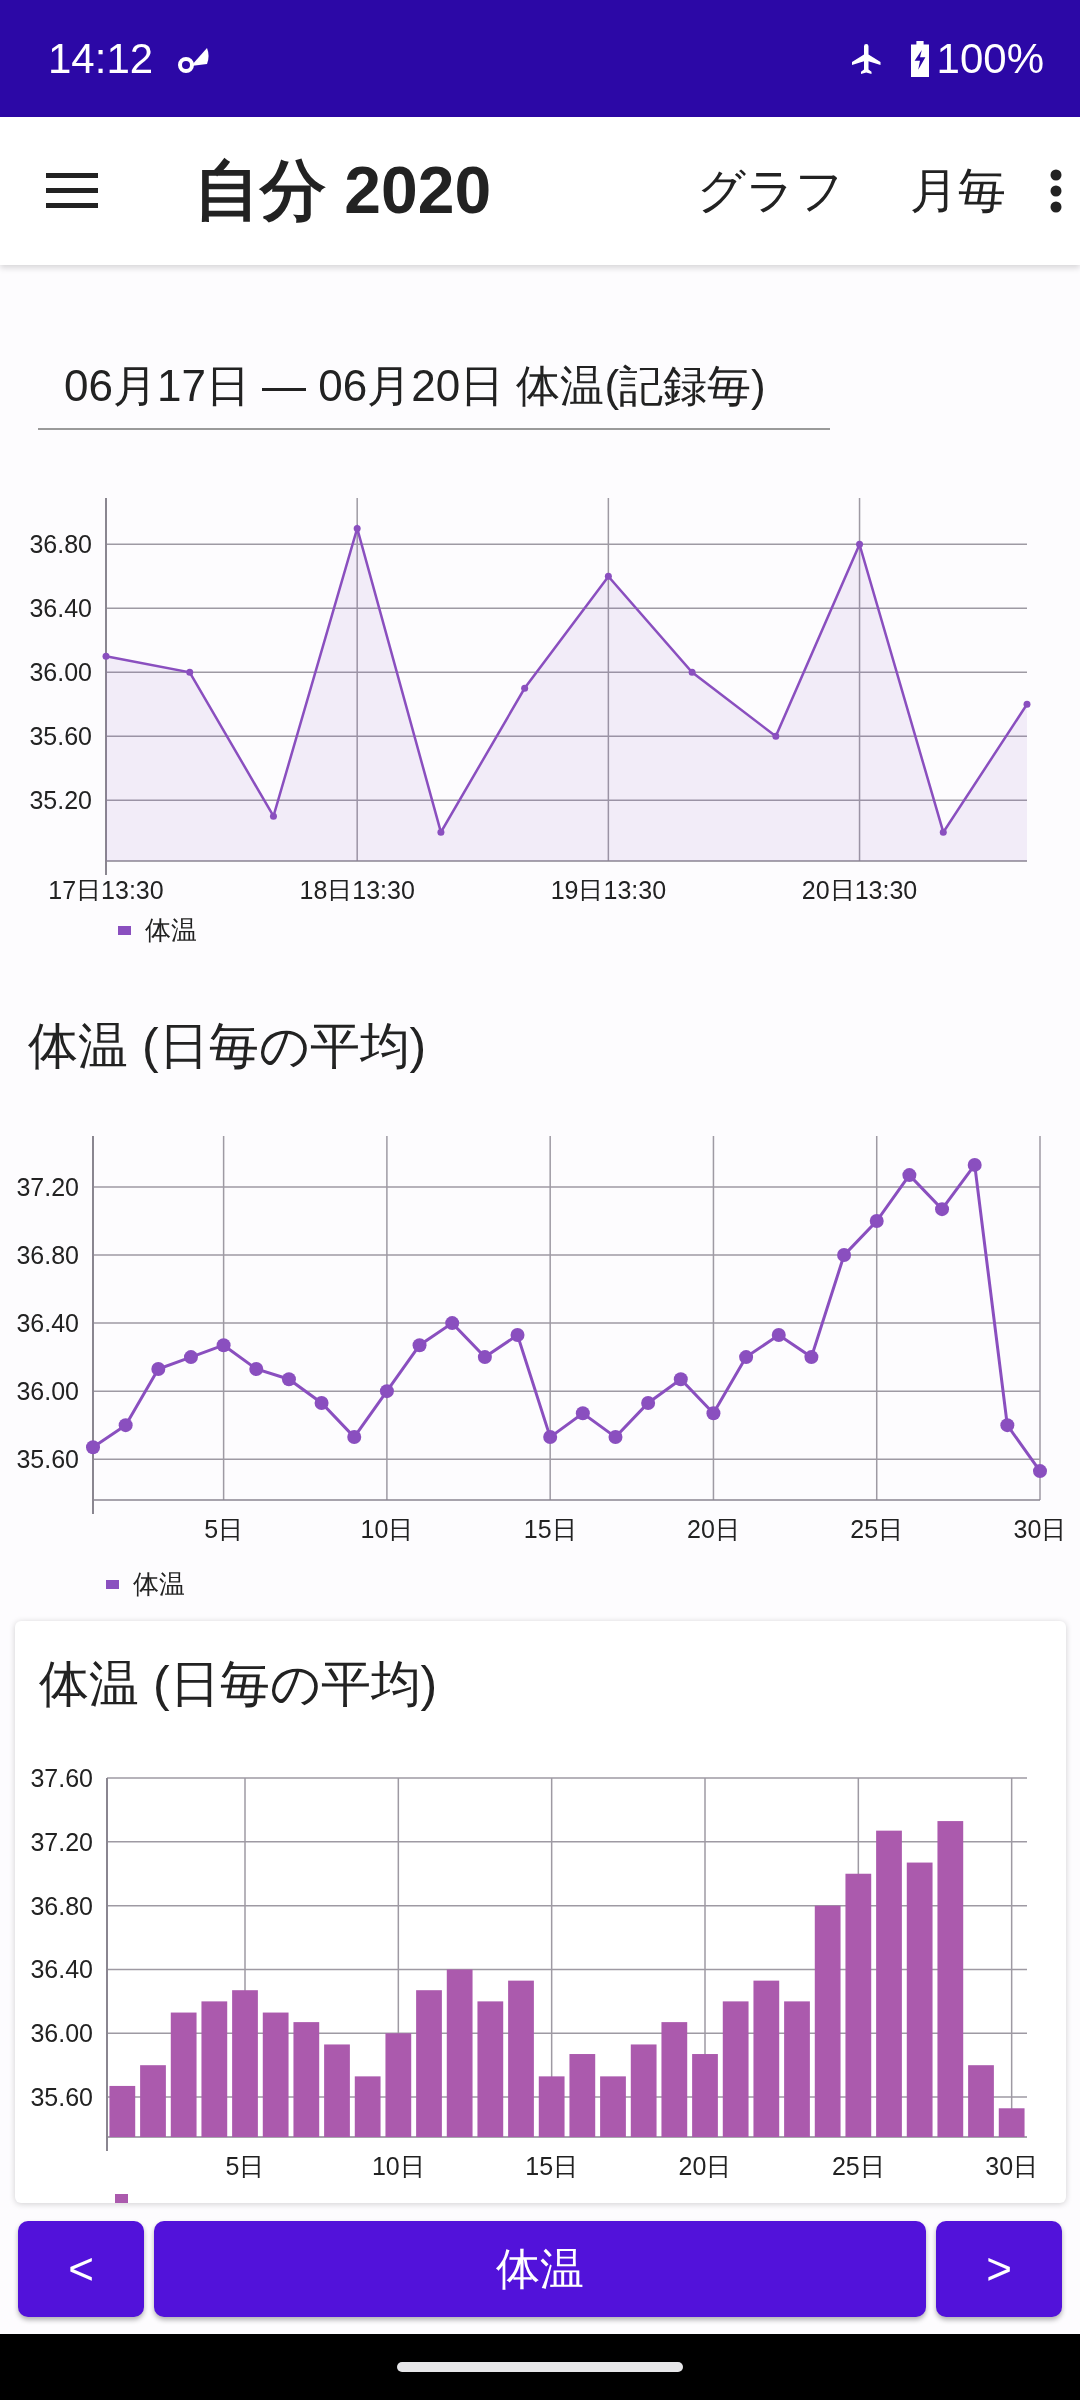 This screenshot has height=2400, width=1080. What do you see at coordinates (770, 191) in the screenshot?
I see `toolbar-action: グラフ` at bounding box center [770, 191].